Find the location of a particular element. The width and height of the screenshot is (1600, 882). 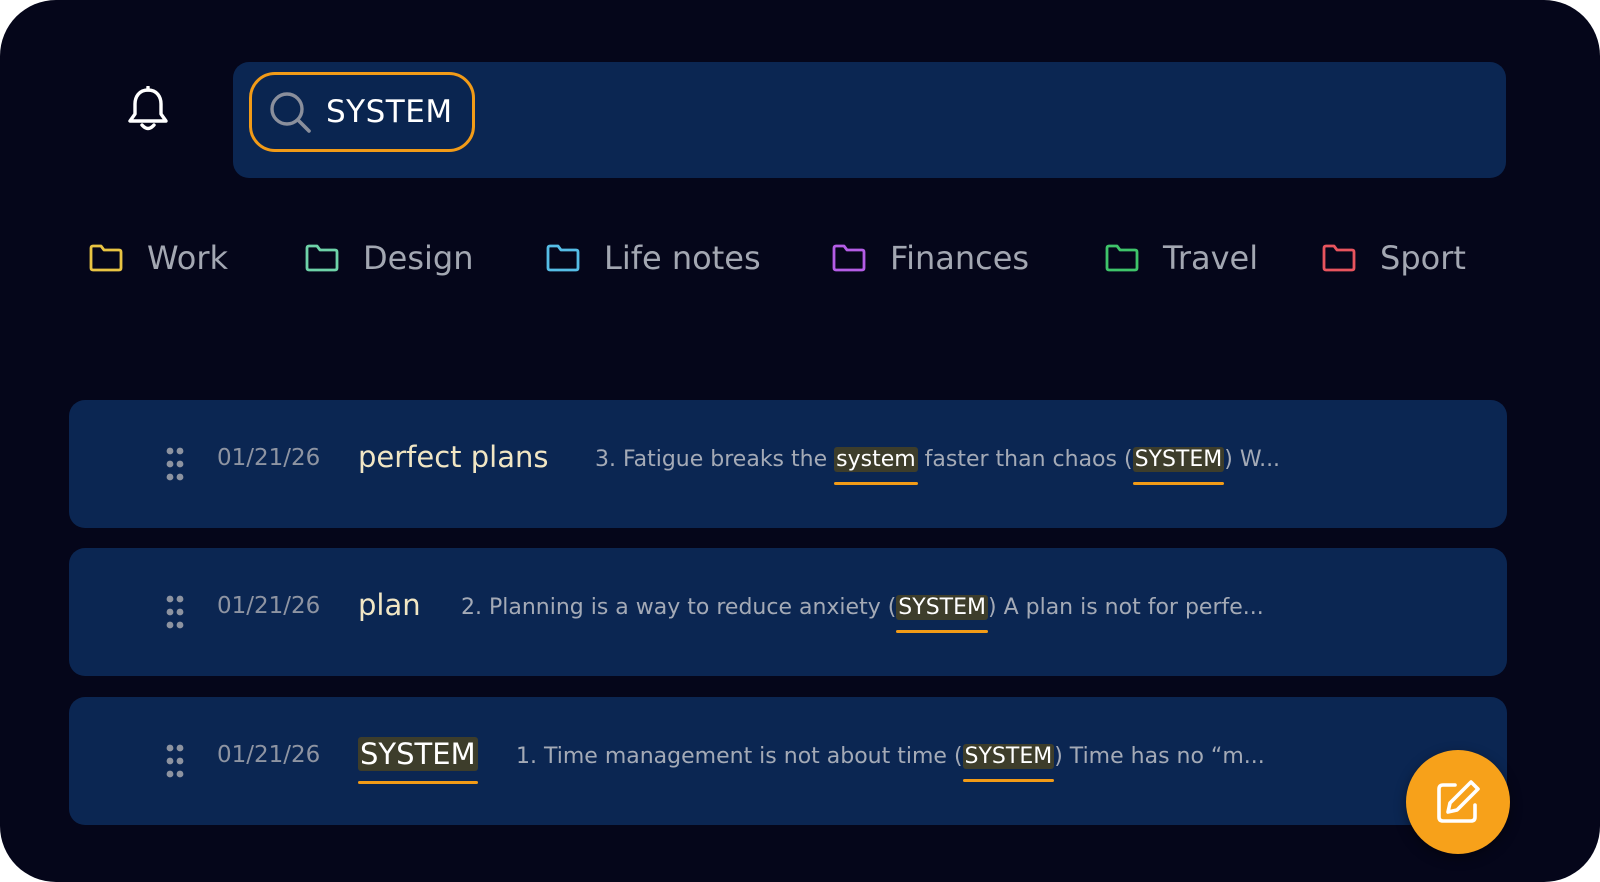

edit-icon is located at coordinates (1458, 801).